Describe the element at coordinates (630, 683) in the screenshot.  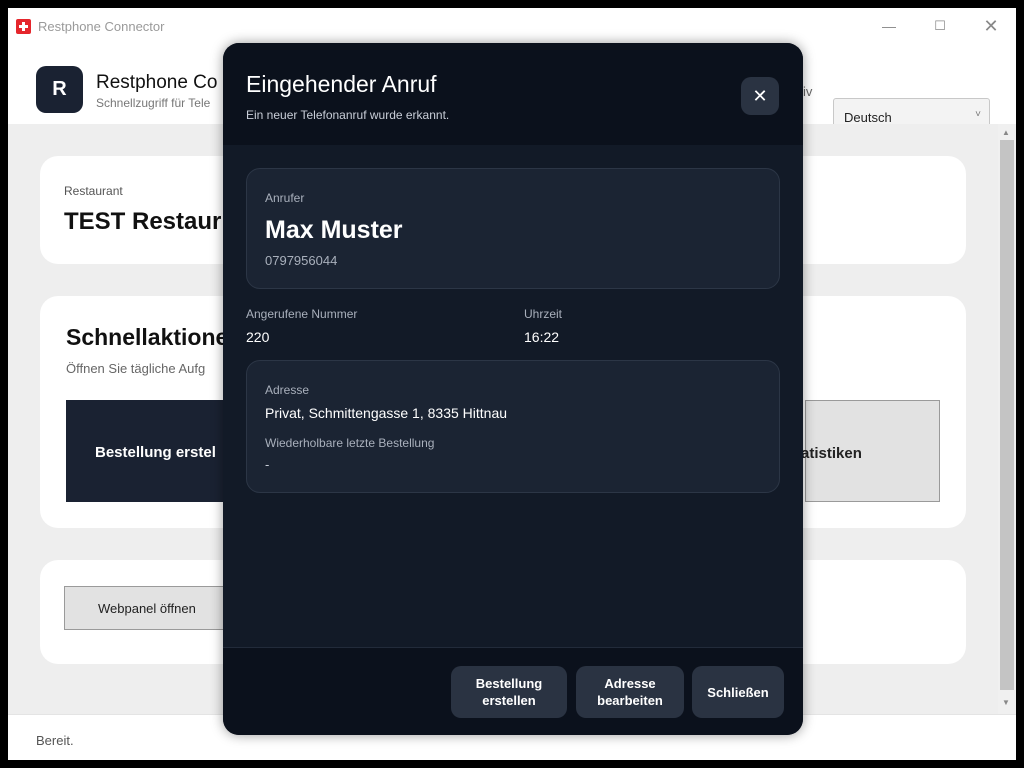
I see `edit-address-label-line1: Adresse` at that location.